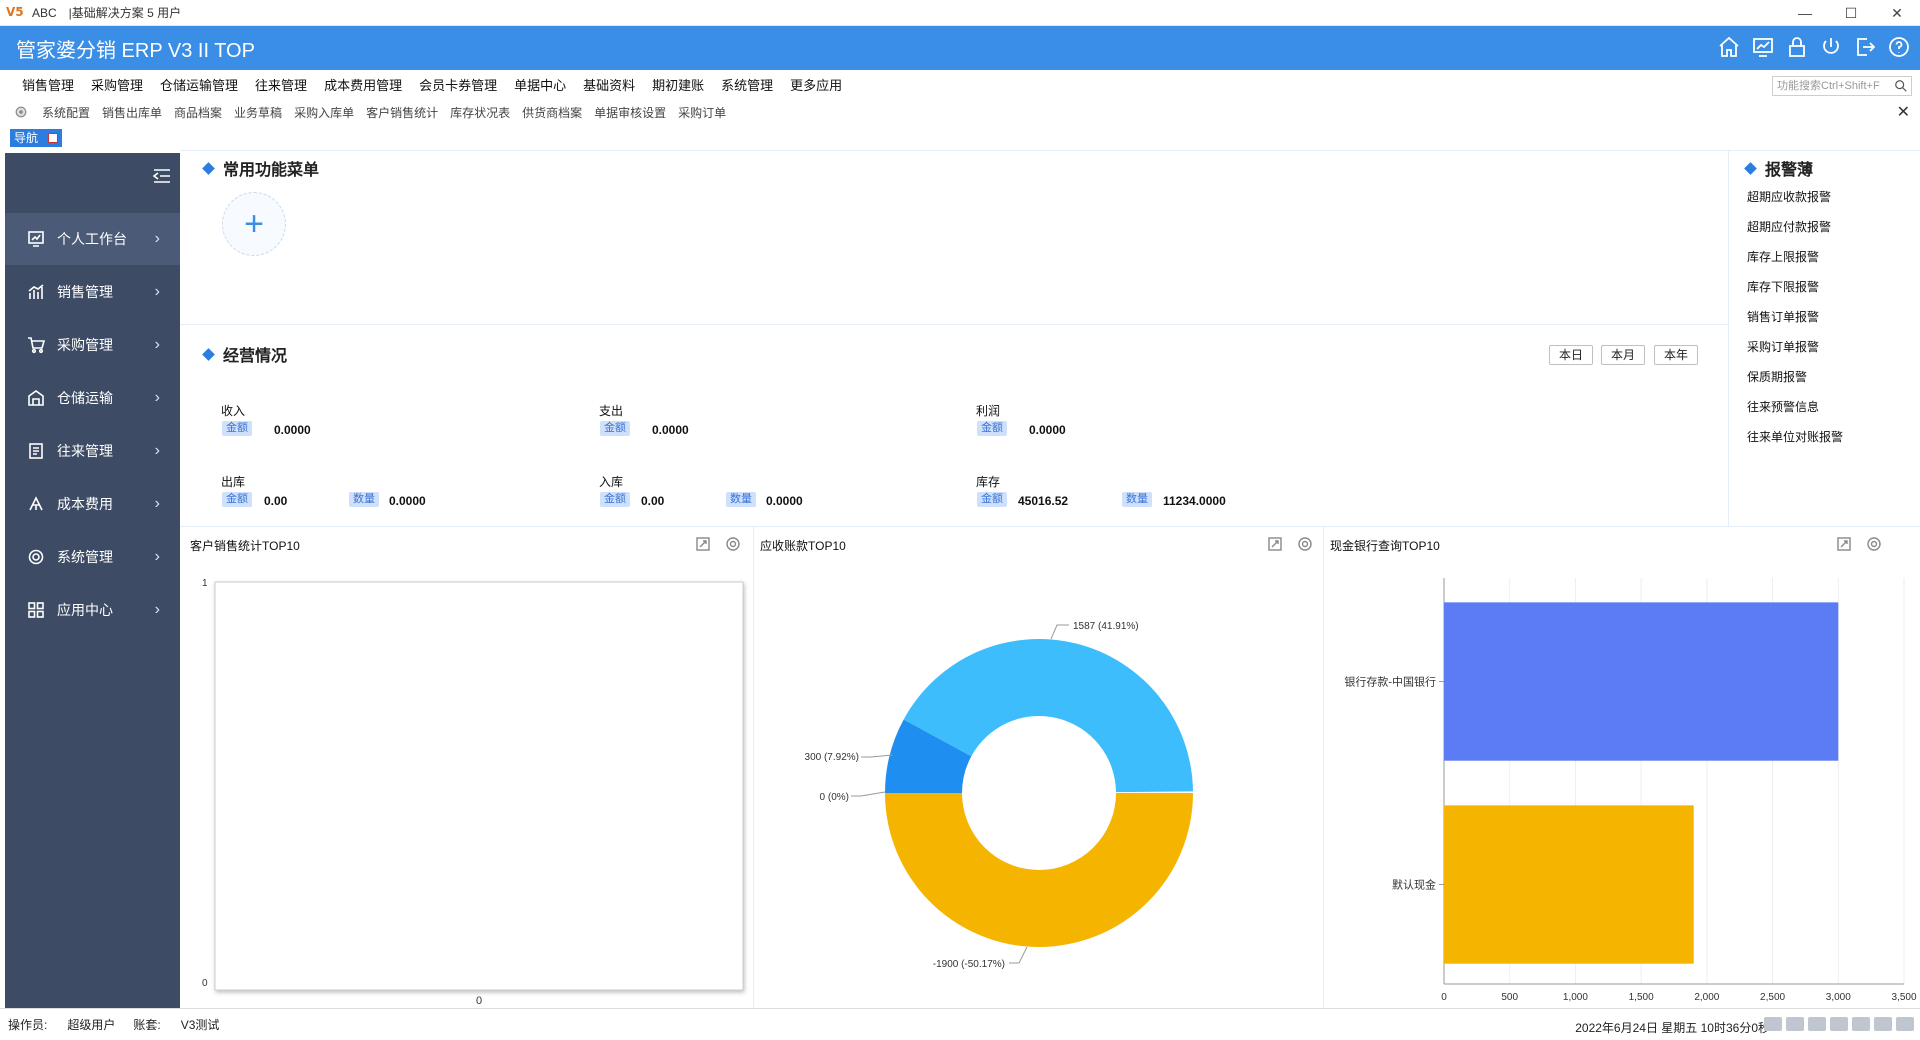 This screenshot has width=1920, height=1040. Describe the element at coordinates (653, 501) in the screenshot. I see `inbound-amount: 0.00` at that location.